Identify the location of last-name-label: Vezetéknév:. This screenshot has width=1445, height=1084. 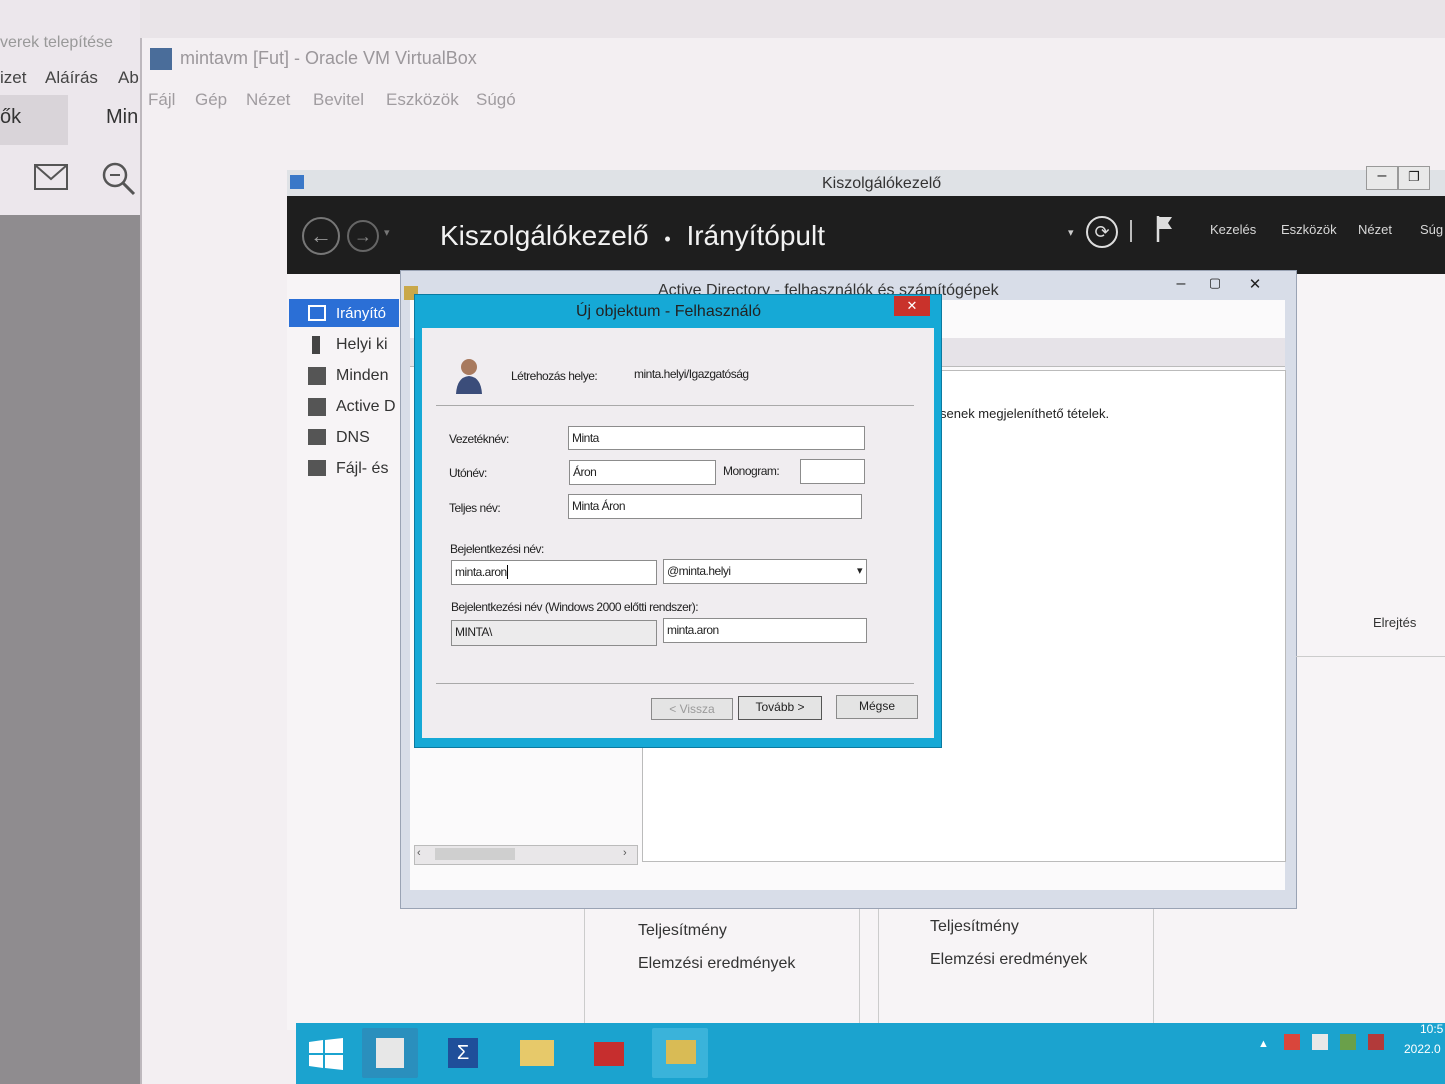
(479, 439).